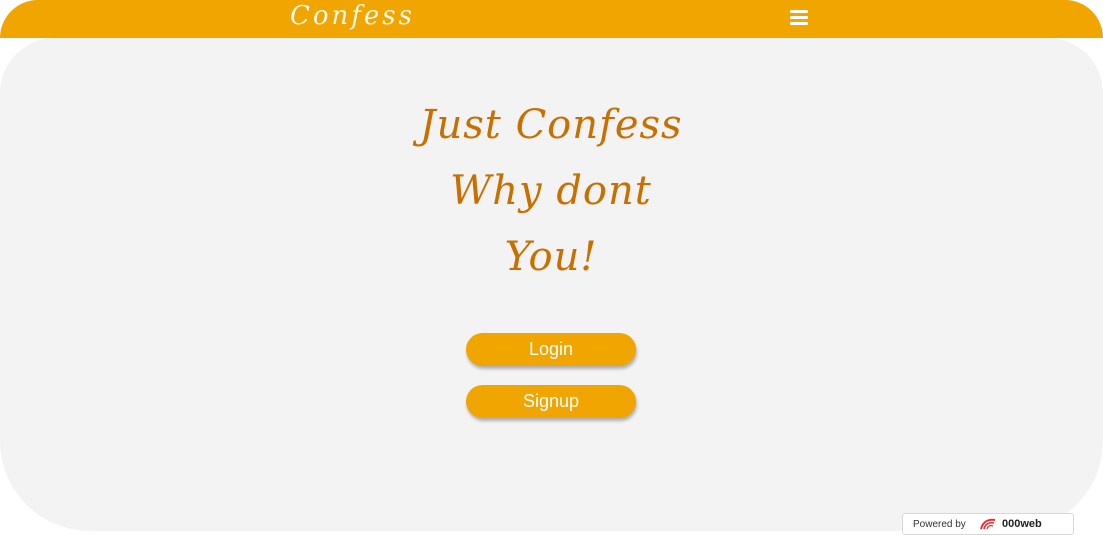 Image resolution: width=1103 pixels, height=535 pixels. I want to click on powered-by-label: Powered by, so click(939, 524).